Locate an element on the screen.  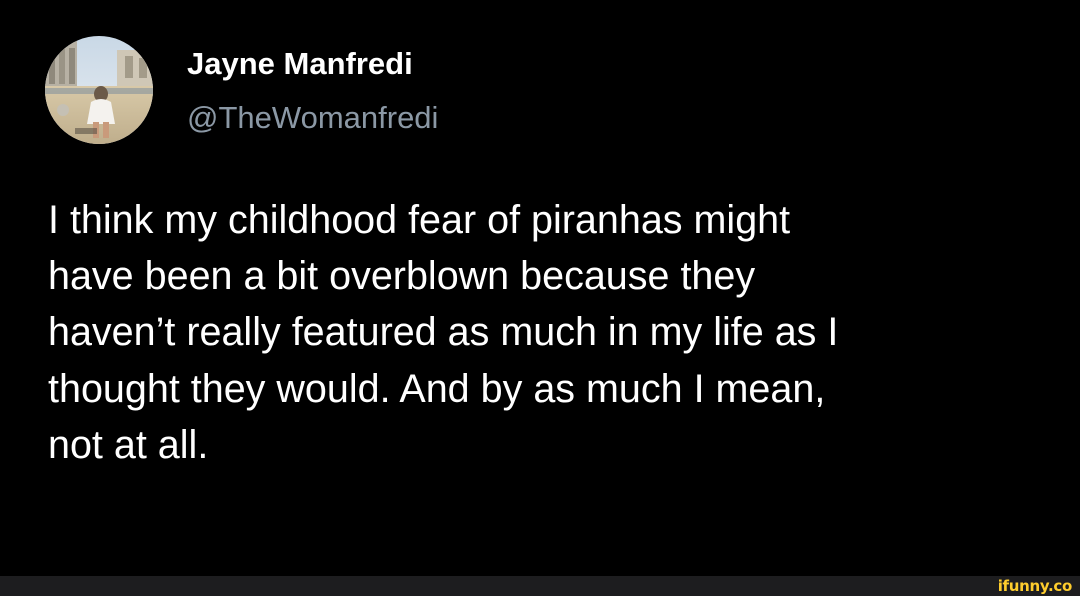
author-avatar is located at coordinates (99, 90).